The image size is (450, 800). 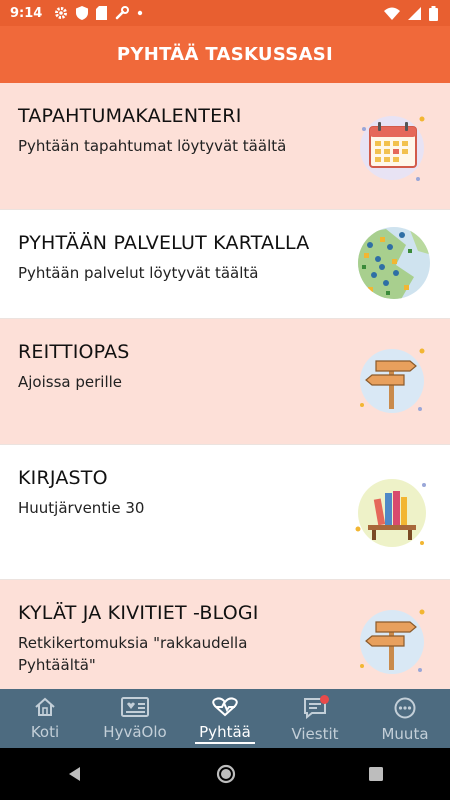 What do you see at coordinates (26, 13) in the screenshot?
I see `status-time: 9:14` at bounding box center [26, 13].